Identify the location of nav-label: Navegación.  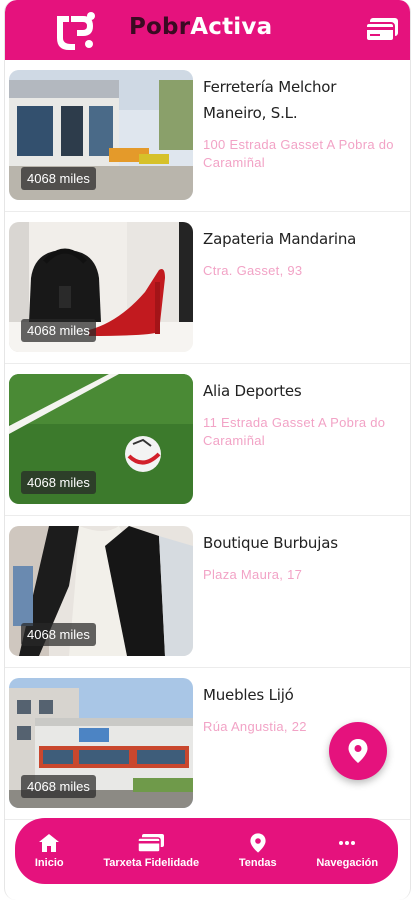
(347, 863).